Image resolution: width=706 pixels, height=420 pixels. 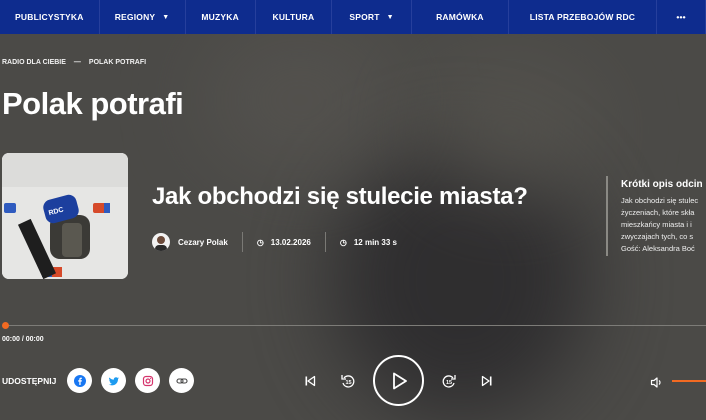 I want to click on nav-item-lista-przebojow: LISTA PRZEBOJÓW RDC, so click(x=583, y=17).